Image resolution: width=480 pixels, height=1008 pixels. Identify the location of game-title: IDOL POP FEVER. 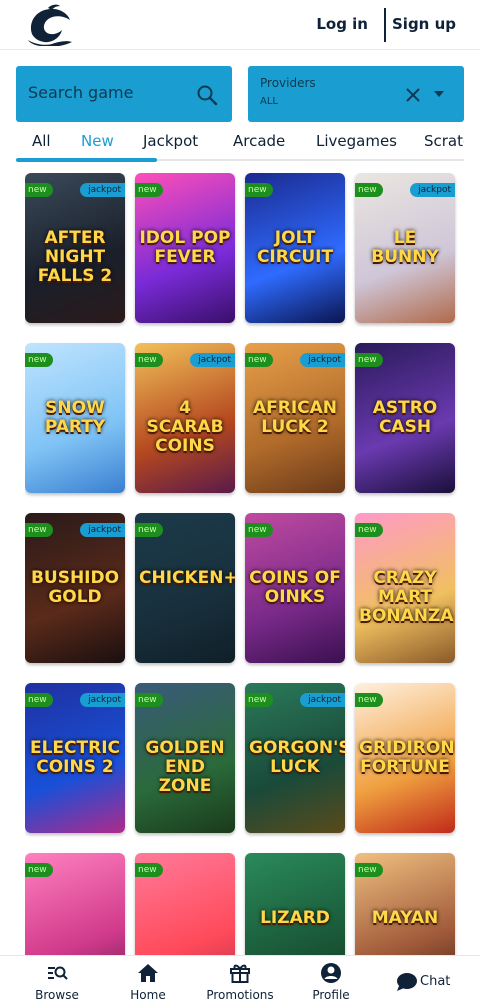
(185, 247).